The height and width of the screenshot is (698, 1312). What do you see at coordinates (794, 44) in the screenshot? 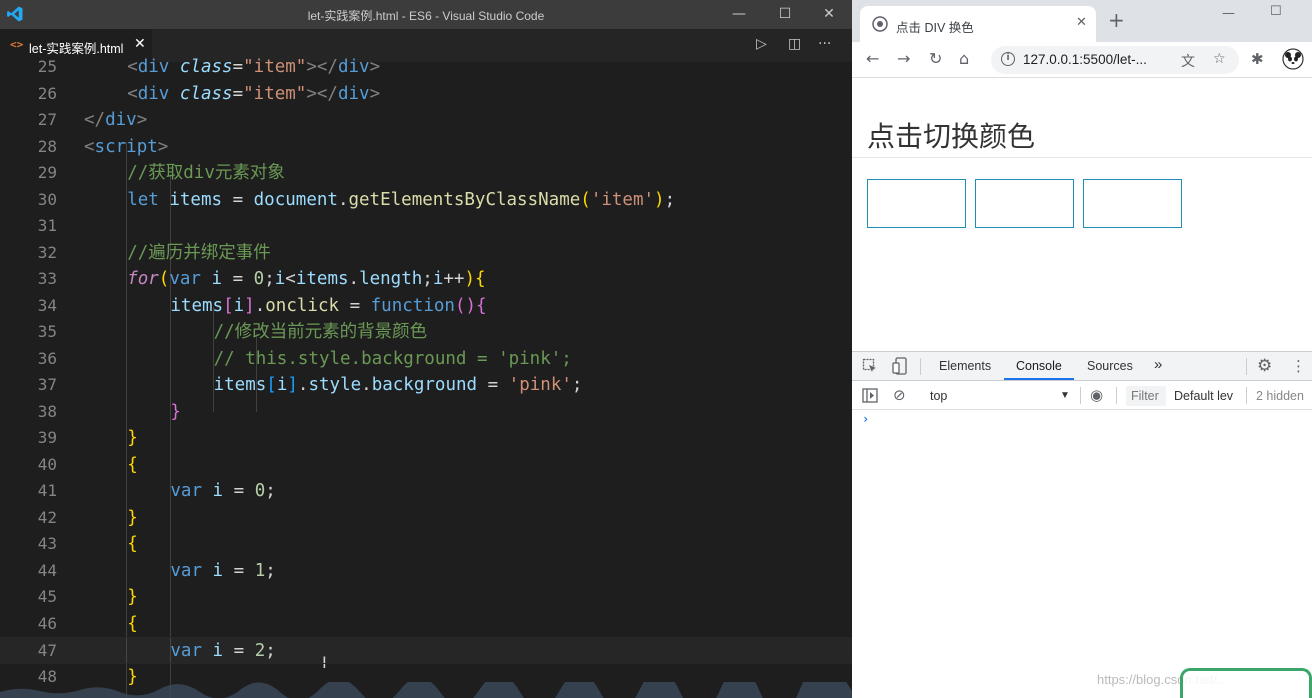
I see `split-editor-icon: ◫` at bounding box center [794, 44].